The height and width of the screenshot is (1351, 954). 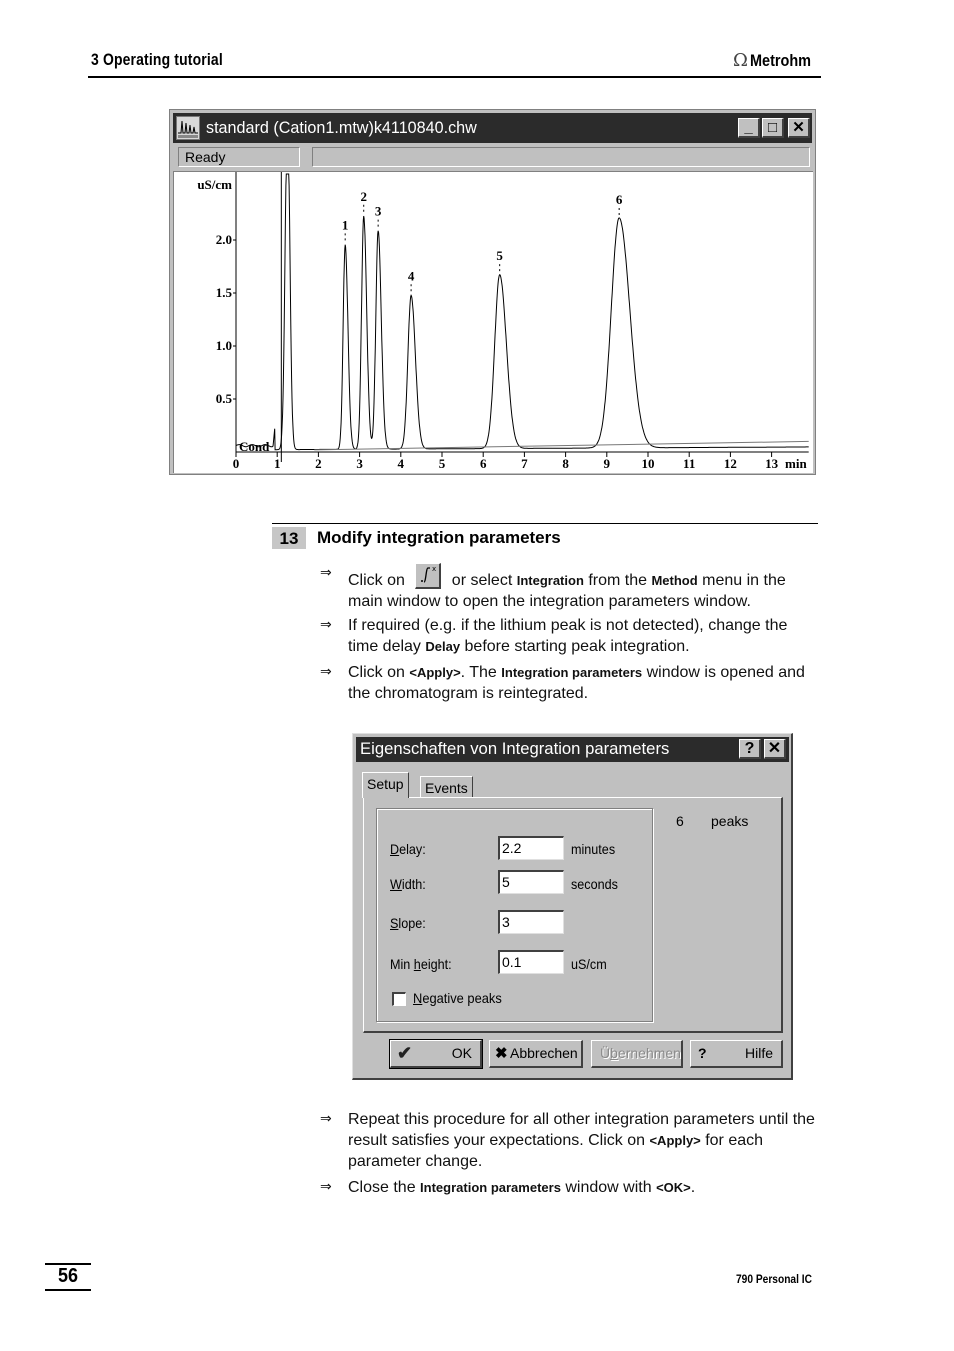 What do you see at coordinates (239, 157) in the screenshot?
I see `status-ready: Ready` at bounding box center [239, 157].